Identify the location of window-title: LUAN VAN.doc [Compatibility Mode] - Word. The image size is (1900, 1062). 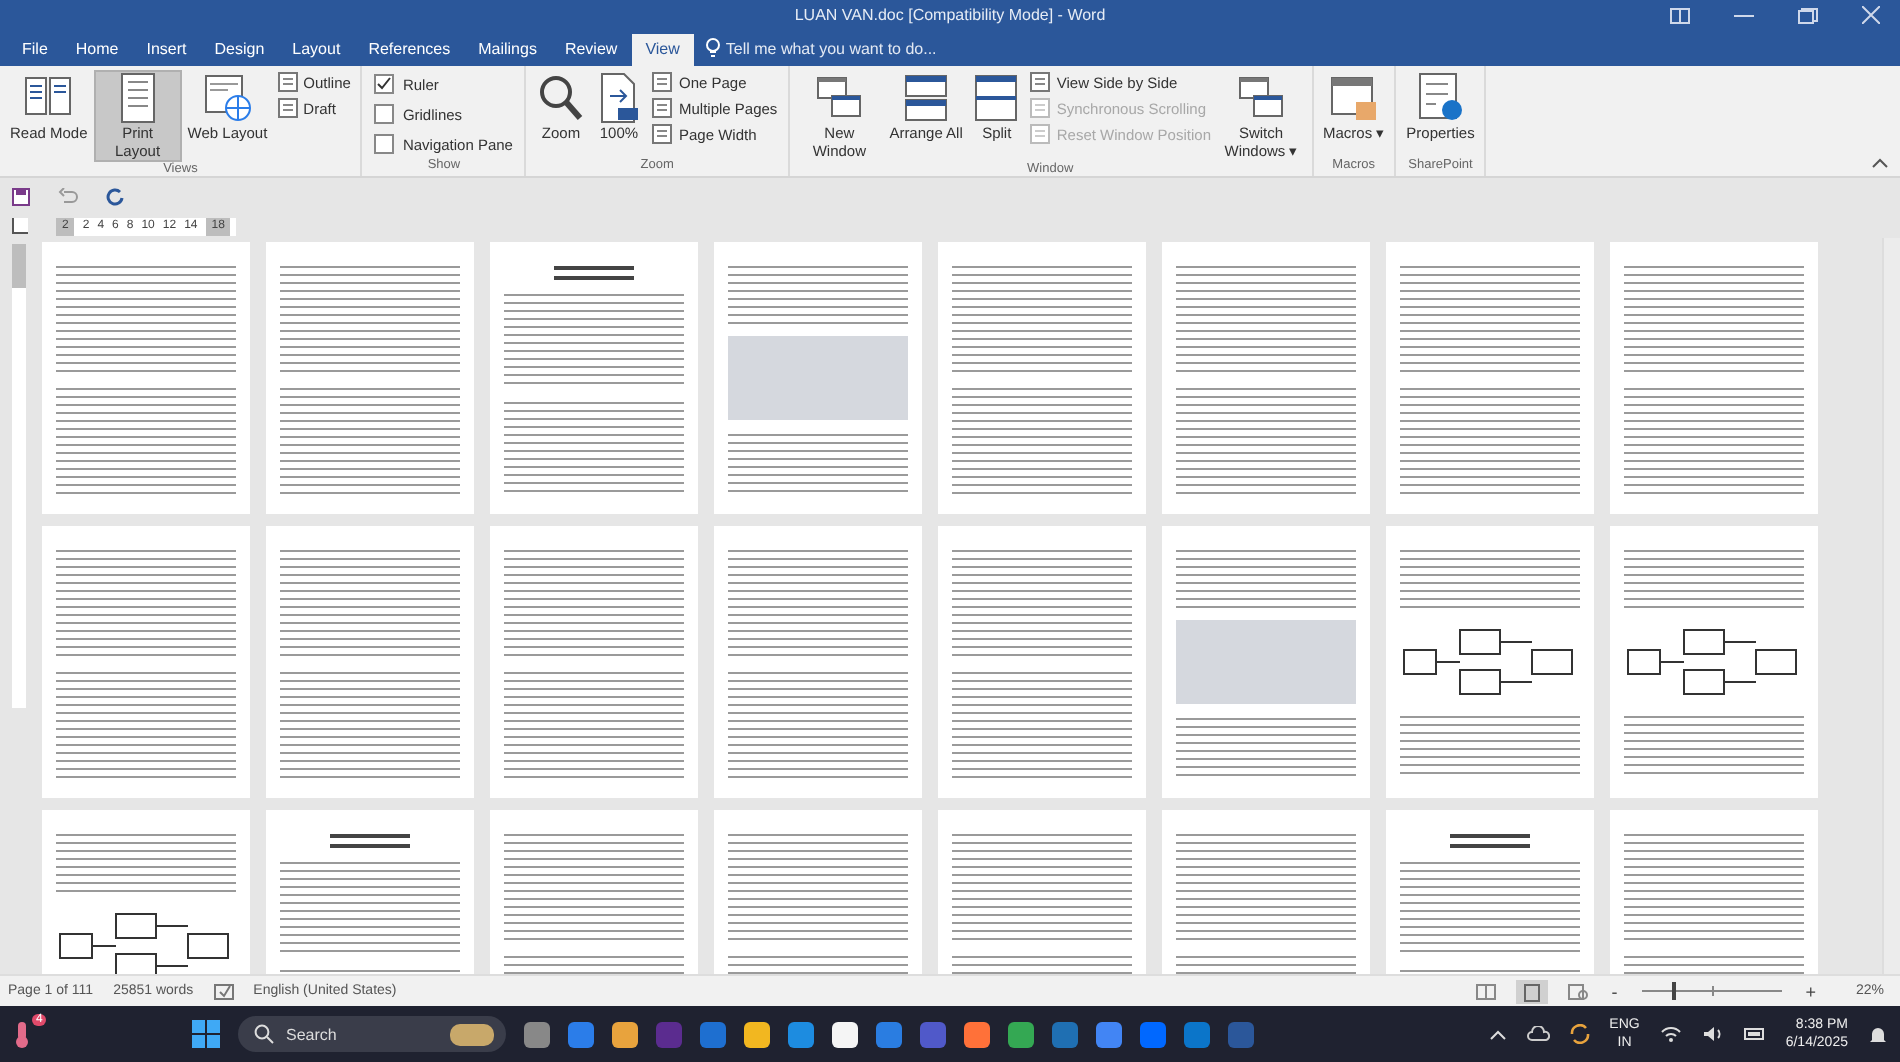
(950, 15).